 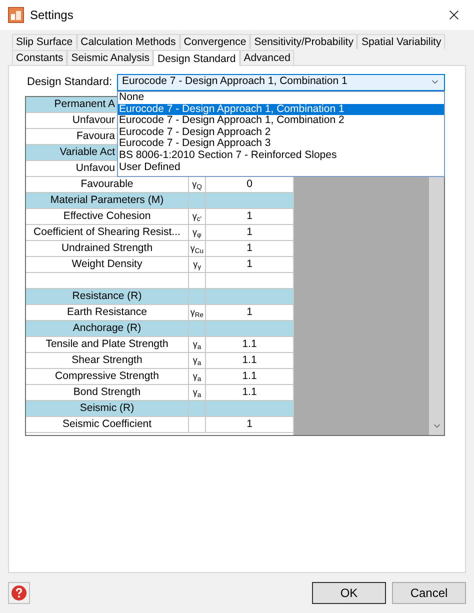 What do you see at coordinates (349, 593) in the screenshot?
I see `ok-button: OK` at bounding box center [349, 593].